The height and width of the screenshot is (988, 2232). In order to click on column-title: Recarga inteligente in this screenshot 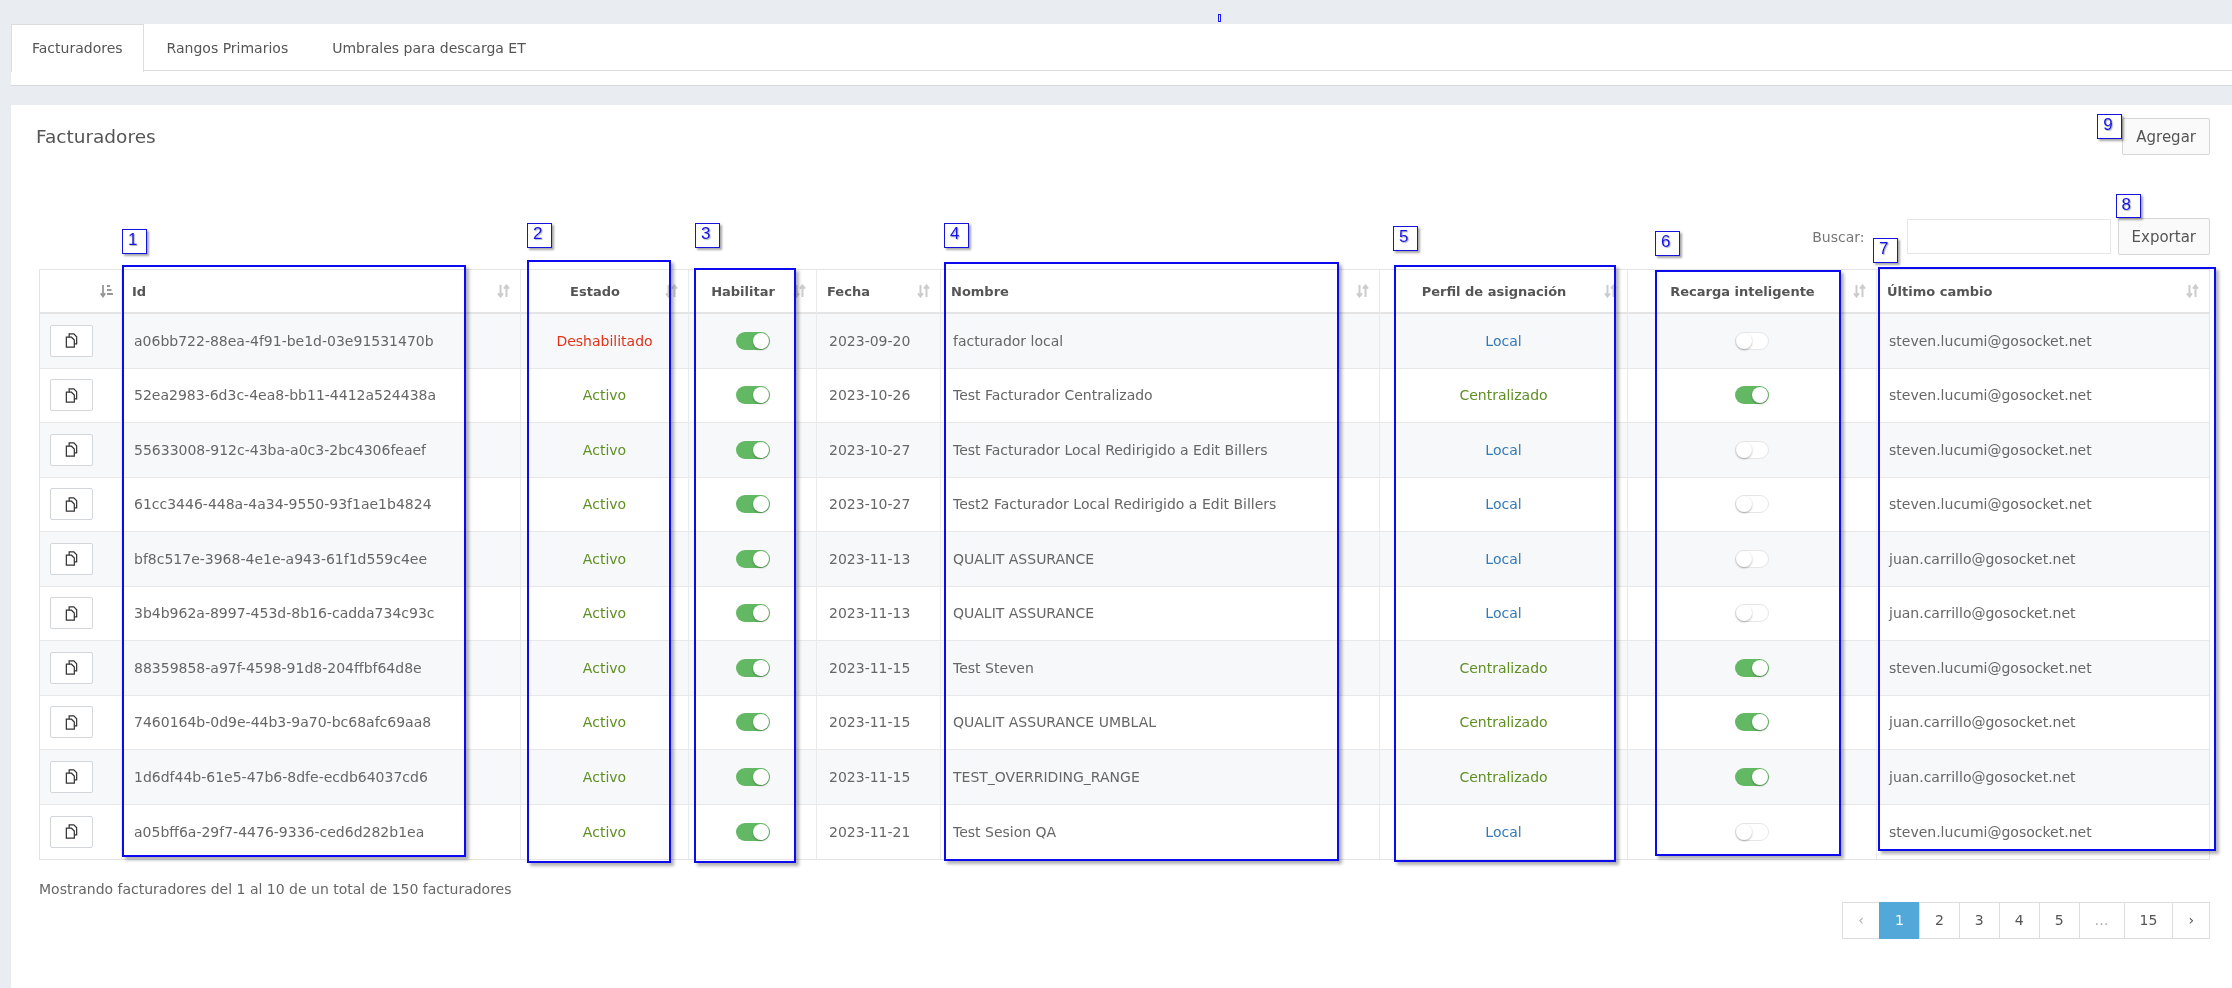, I will do `click(1742, 291)`.